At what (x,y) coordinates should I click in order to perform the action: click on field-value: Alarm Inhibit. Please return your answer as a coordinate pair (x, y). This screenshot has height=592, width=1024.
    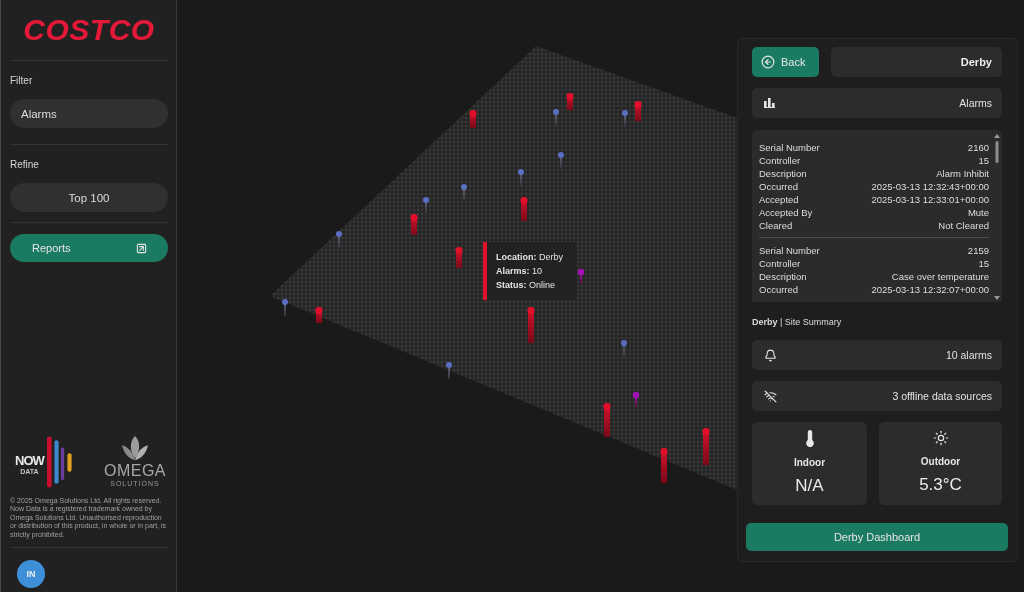
    Looking at the image, I should click on (962, 173).